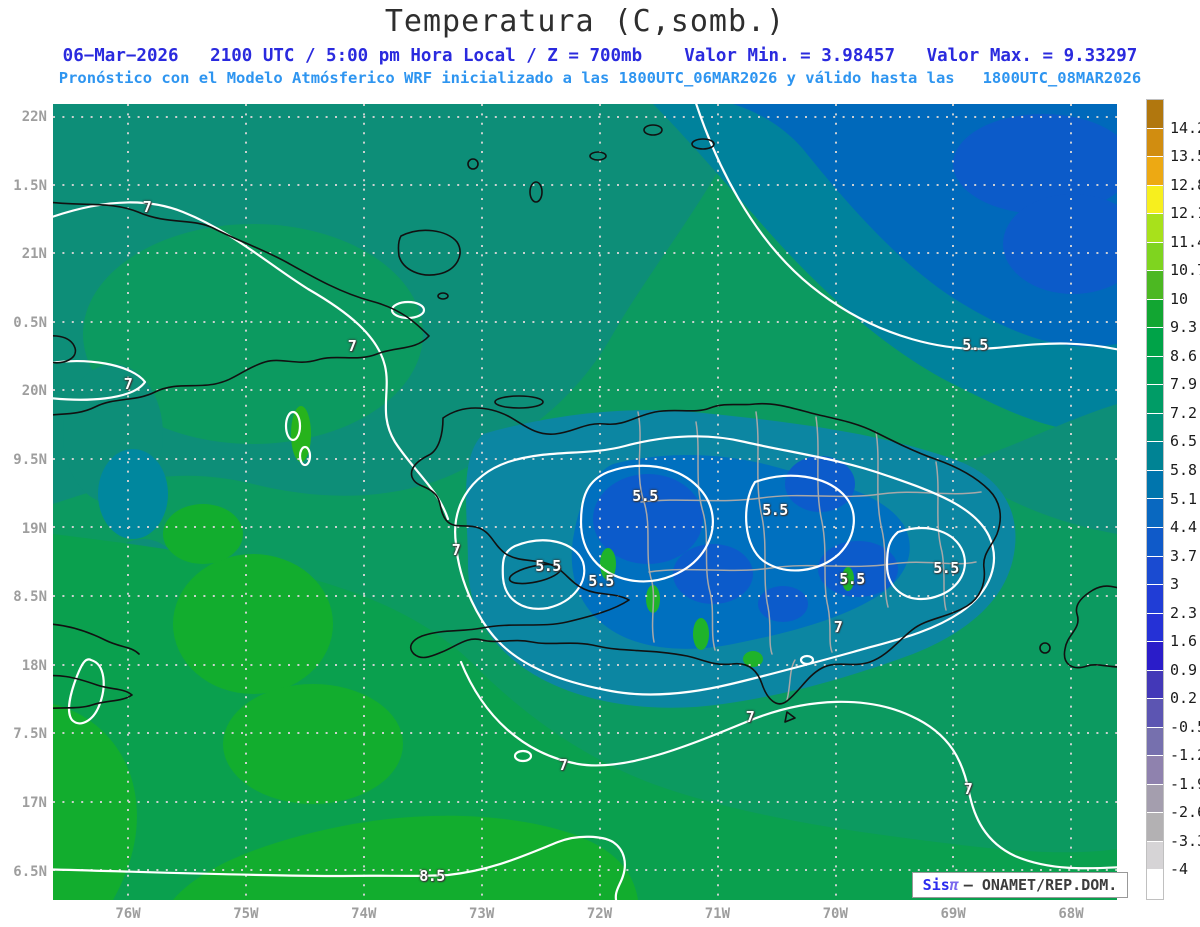 Image resolution: width=1200 pixels, height=927 pixels. I want to click on colorbar-tick-label: -4, so click(1179, 869).